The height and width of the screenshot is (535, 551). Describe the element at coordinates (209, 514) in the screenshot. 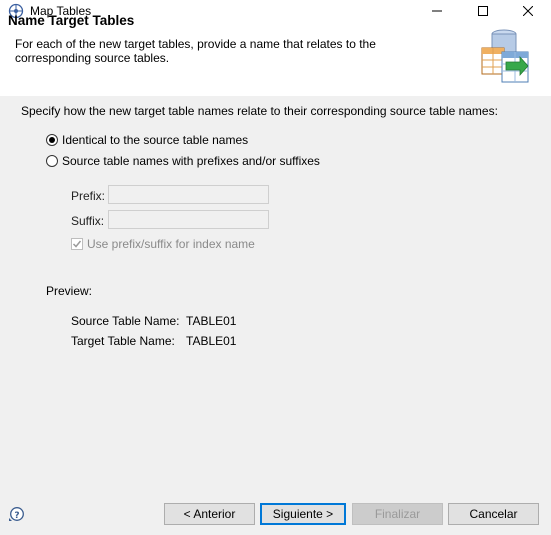

I see `back-button: < Anterior` at that location.